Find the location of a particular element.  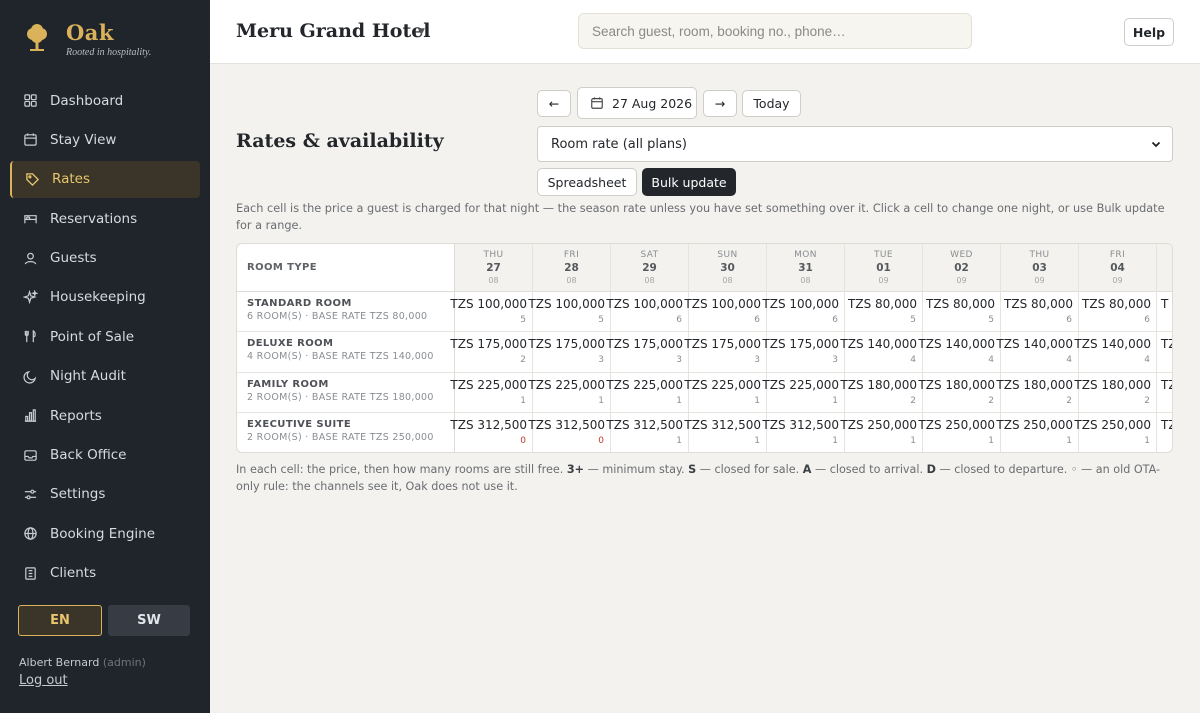

sidebar-item-night-audit: Night Audit is located at coordinates (105, 376).